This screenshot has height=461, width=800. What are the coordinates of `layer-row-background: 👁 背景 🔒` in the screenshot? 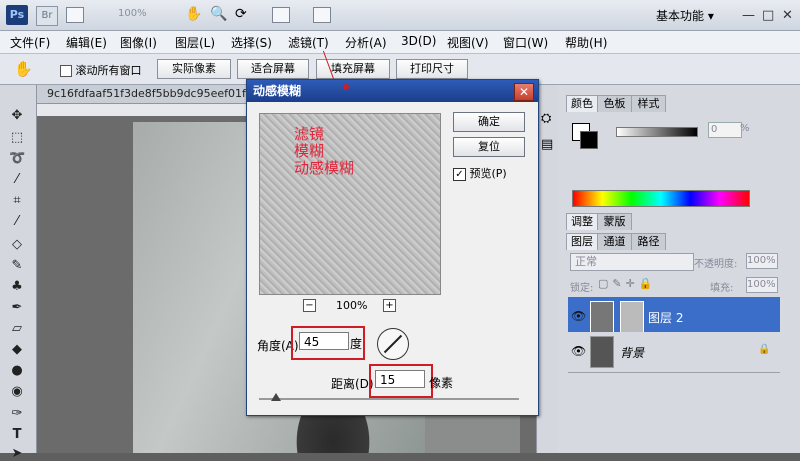 It's located at (674, 352).